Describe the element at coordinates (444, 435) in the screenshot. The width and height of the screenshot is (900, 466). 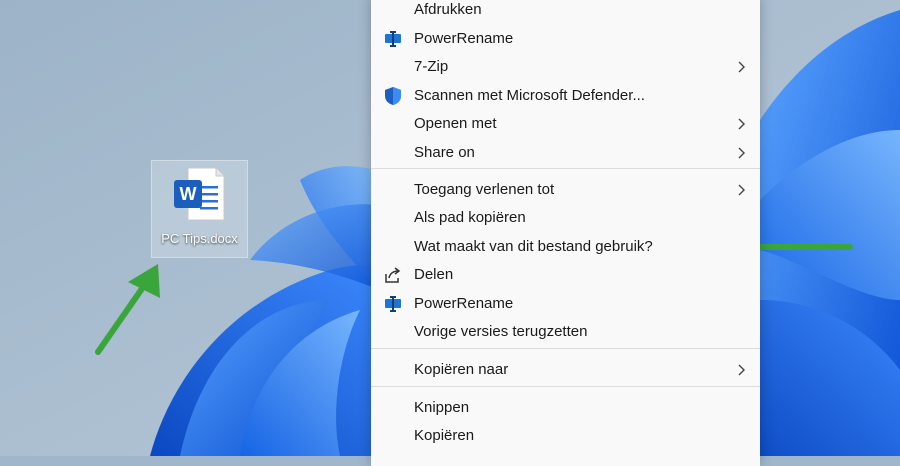
I see `menu-item-label: Kopiëren` at that location.